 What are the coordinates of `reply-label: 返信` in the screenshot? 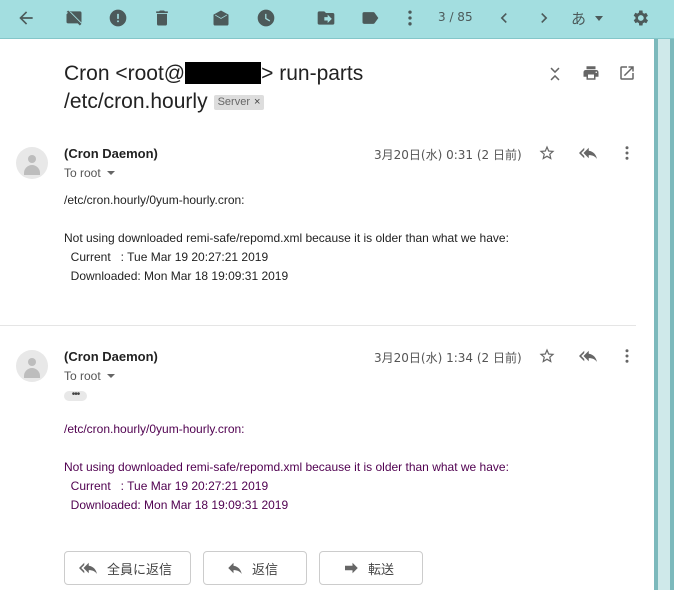 It's located at (265, 570).